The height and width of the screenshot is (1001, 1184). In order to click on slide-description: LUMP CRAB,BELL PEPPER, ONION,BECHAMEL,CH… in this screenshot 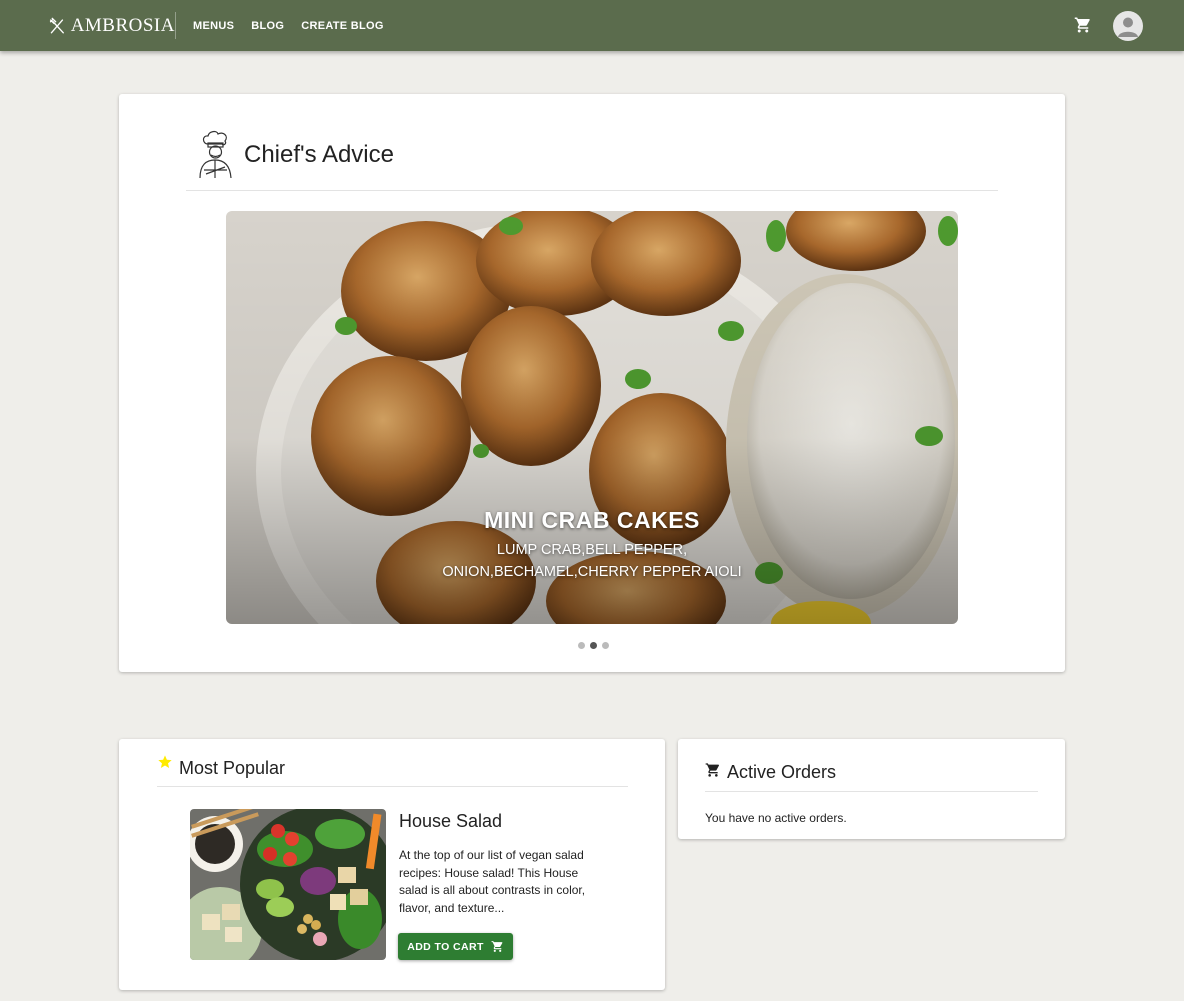, I will do `click(592, 561)`.